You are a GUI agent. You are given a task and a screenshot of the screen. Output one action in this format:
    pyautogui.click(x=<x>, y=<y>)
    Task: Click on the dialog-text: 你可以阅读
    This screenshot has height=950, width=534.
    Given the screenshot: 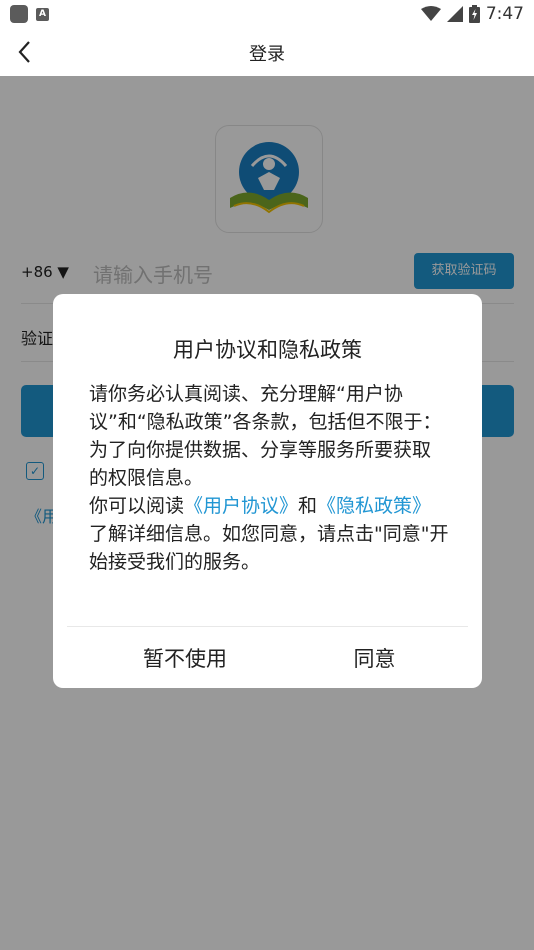 What is the action you would take?
    pyautogui.click(x=137, y=506)
    